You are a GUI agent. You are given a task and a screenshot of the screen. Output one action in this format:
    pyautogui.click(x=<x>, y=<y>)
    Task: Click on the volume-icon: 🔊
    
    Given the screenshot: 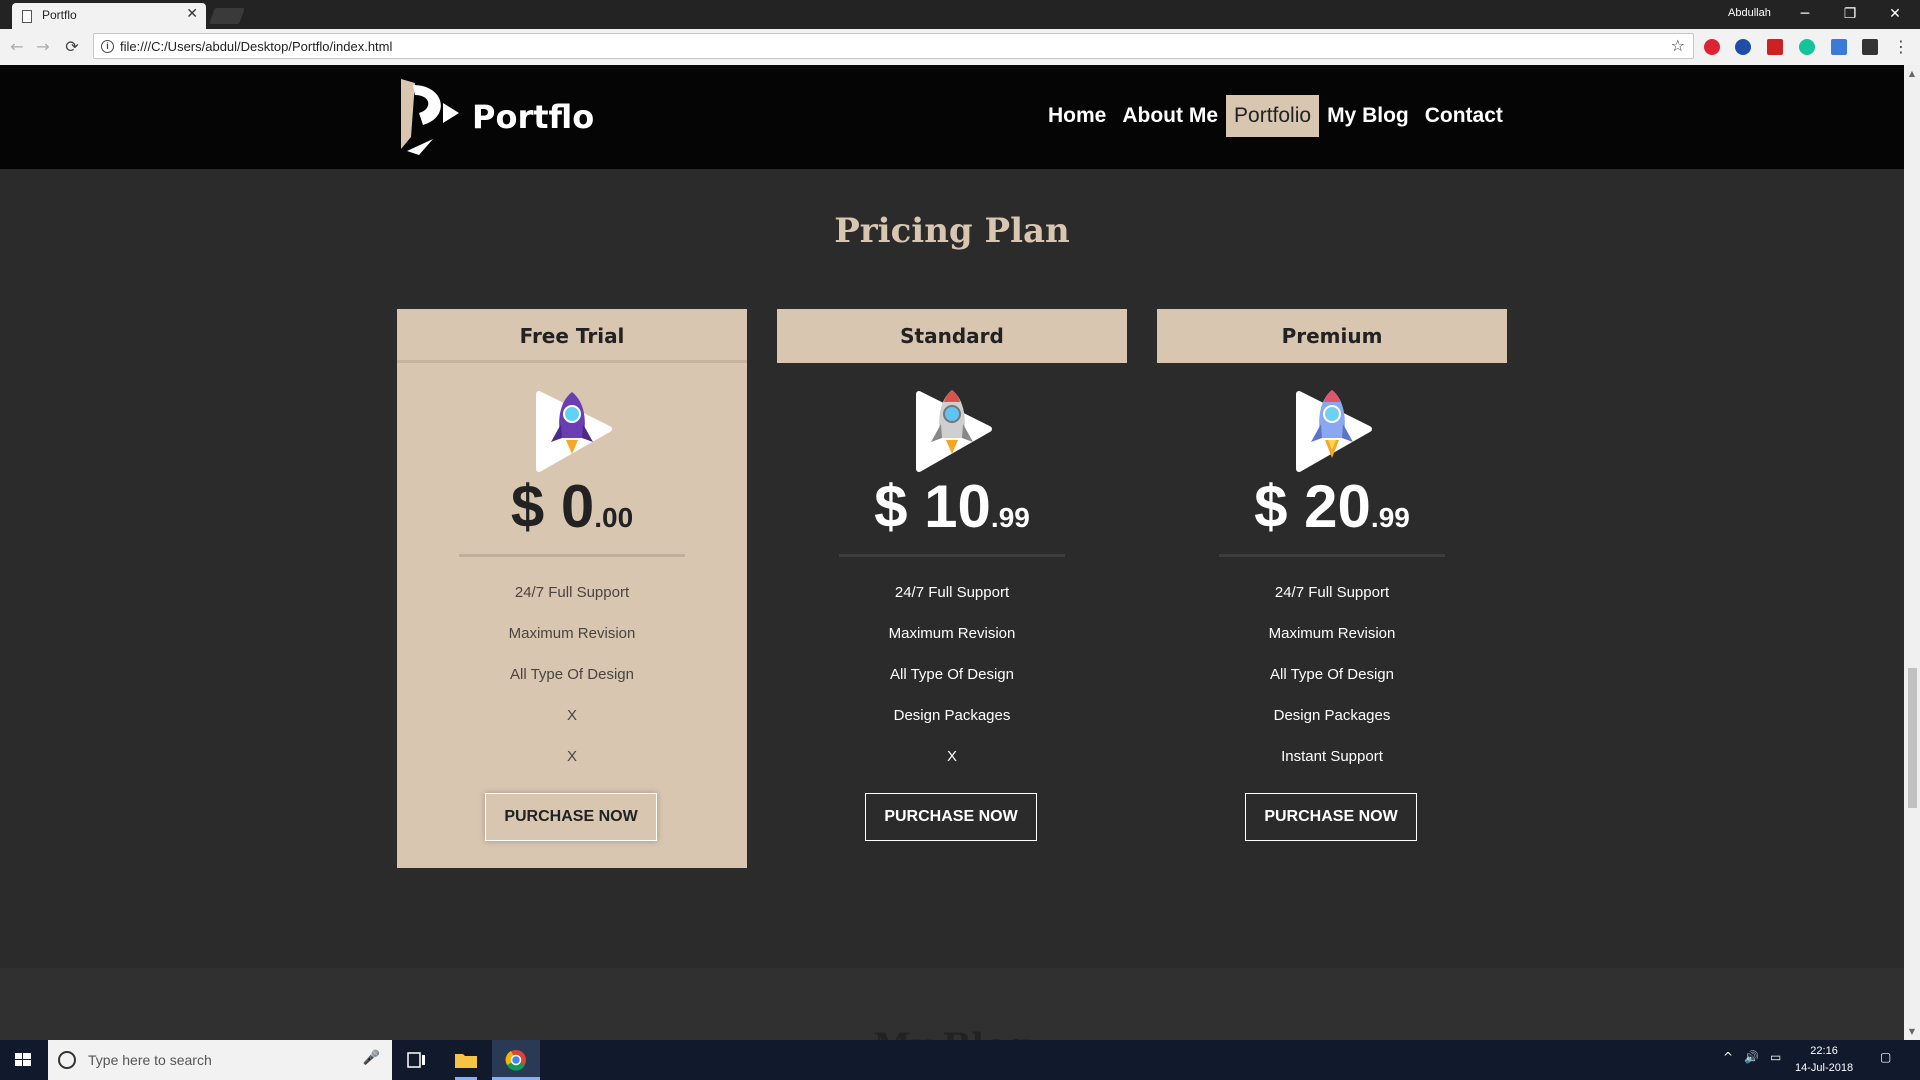 What is the action you would take?
    pyautogui.click(x=1751, y=1057)
    